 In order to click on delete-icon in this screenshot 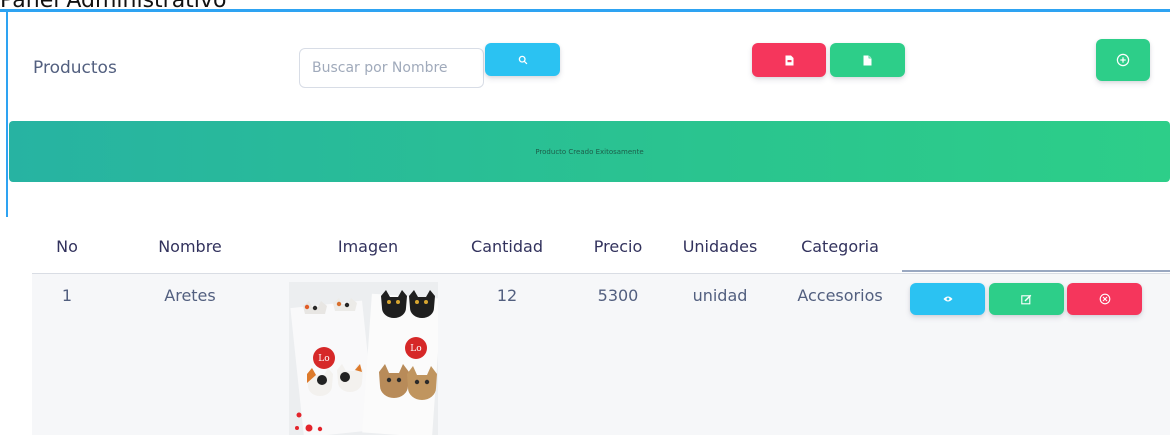, I will do `click(1105, 299)`.